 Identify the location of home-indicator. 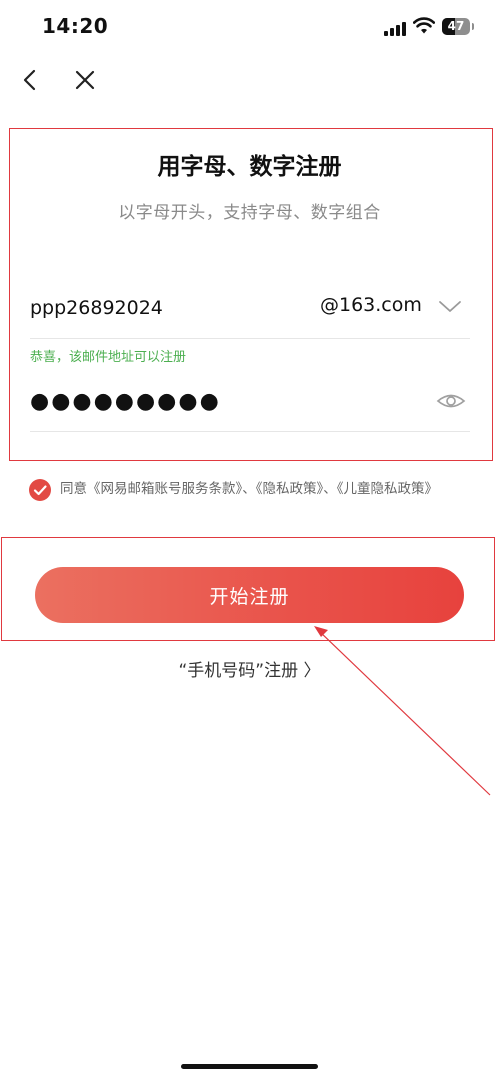
(249, 1066).